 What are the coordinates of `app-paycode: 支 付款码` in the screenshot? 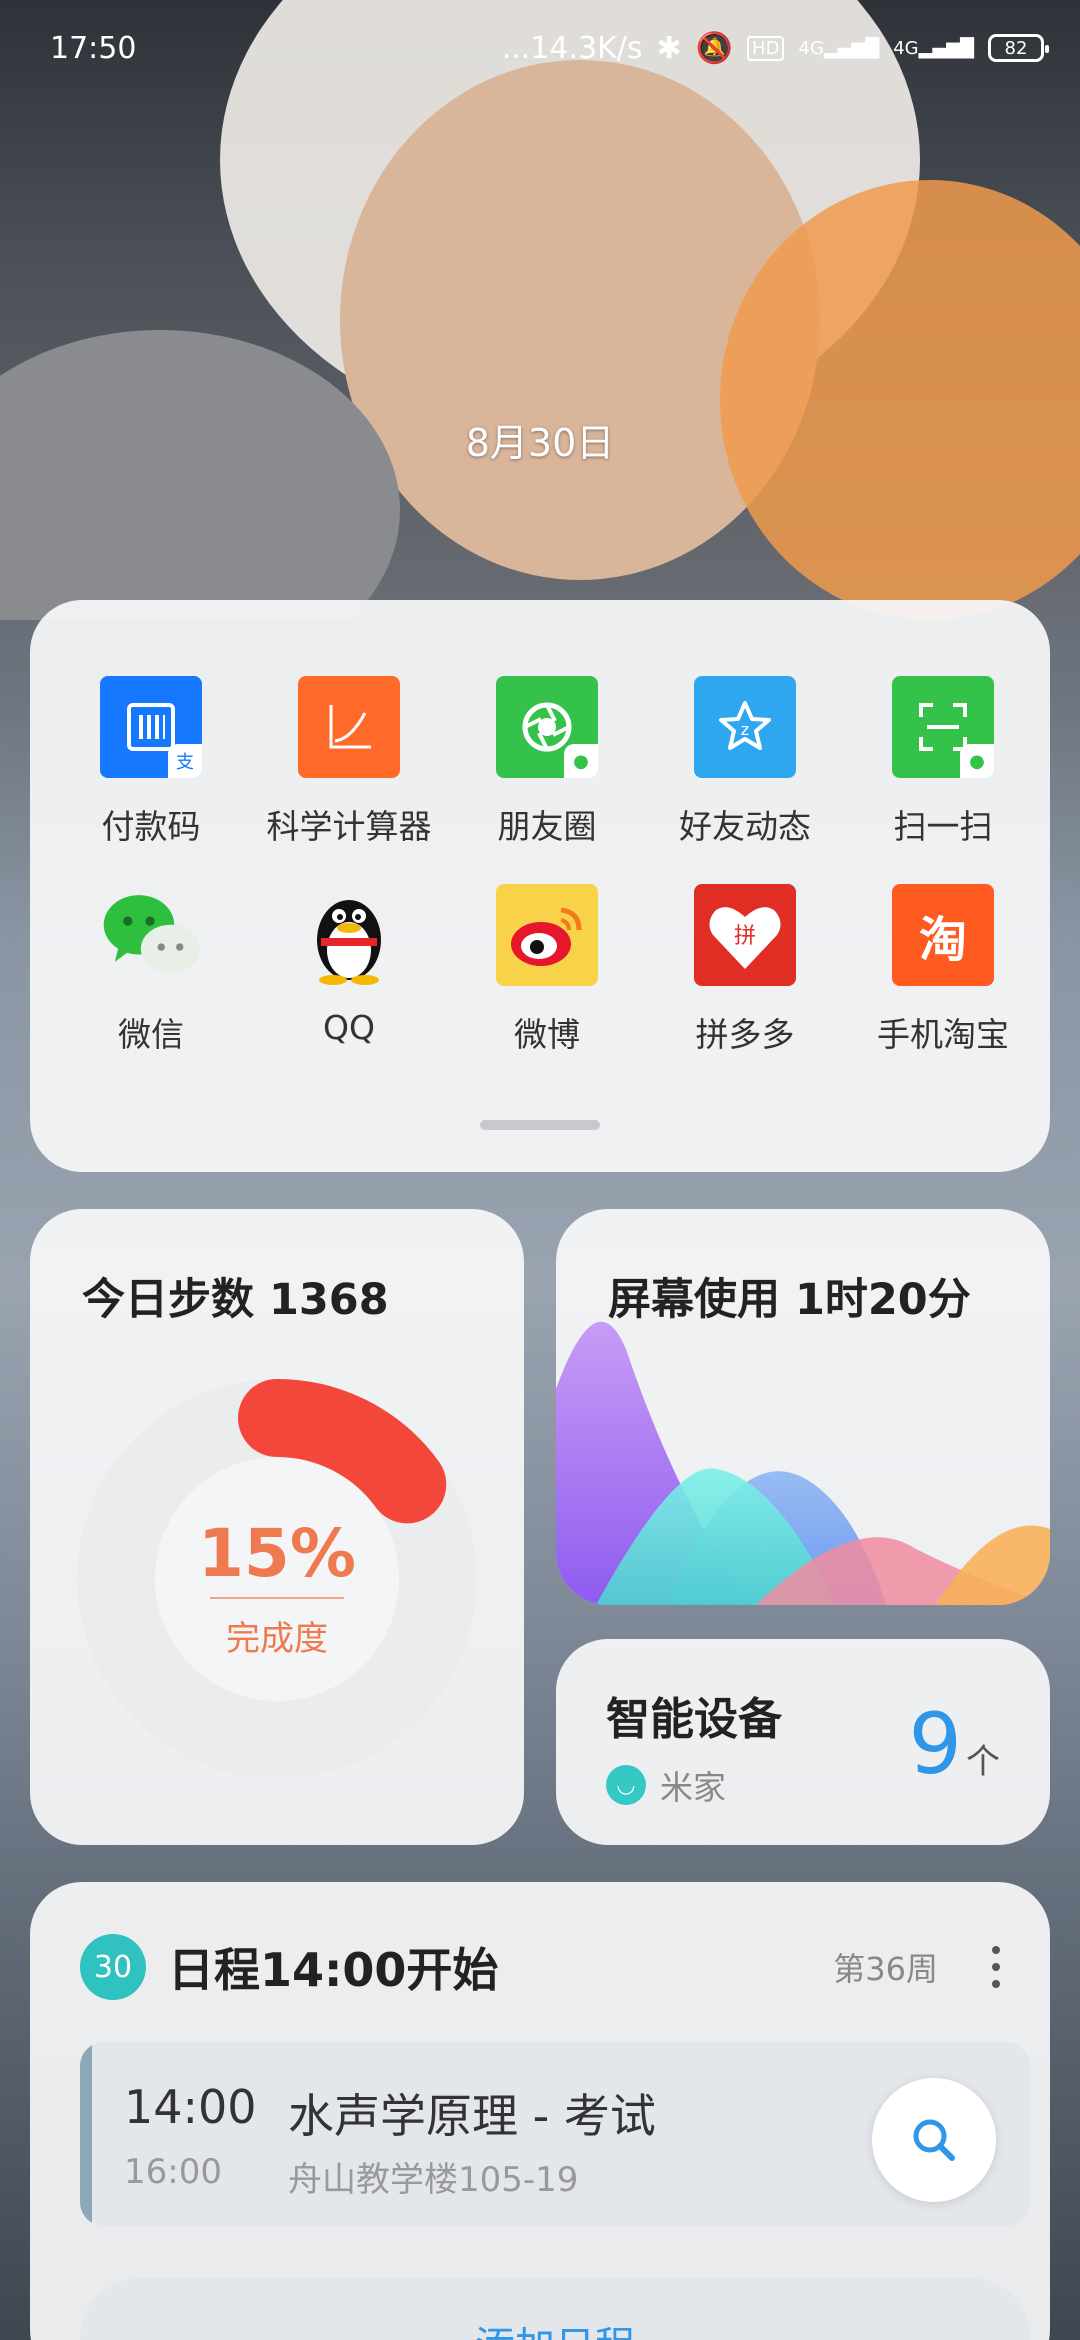 It's located at (151, 762).